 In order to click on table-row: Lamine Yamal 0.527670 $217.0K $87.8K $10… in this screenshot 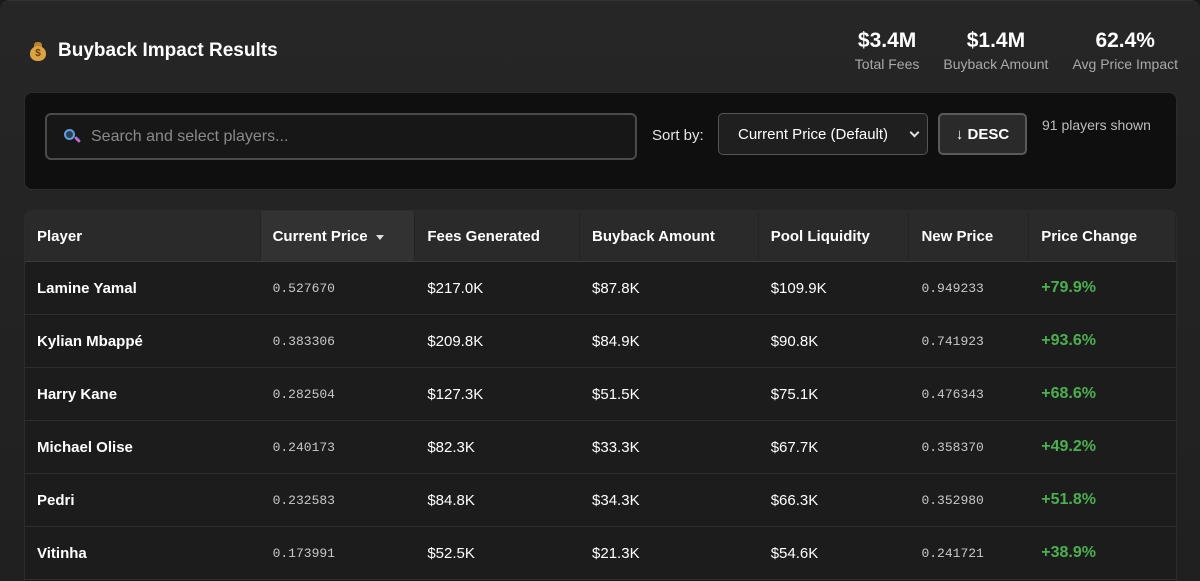, I will do `click(600, 288)`.